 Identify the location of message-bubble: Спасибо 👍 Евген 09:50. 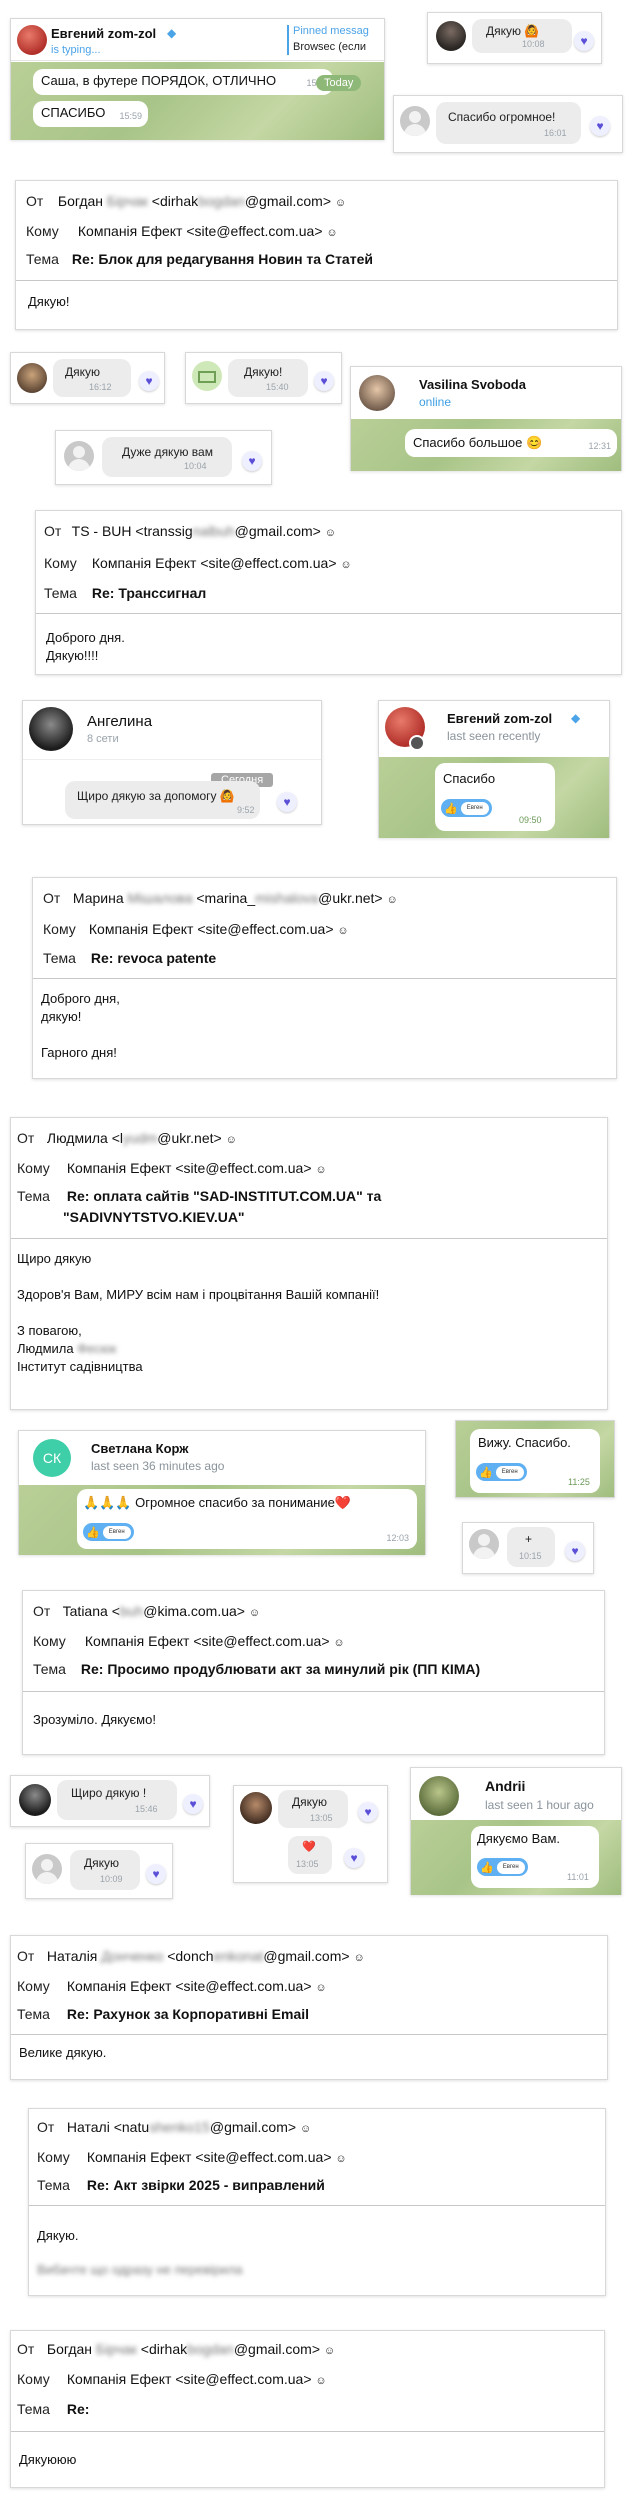
(495, 797).